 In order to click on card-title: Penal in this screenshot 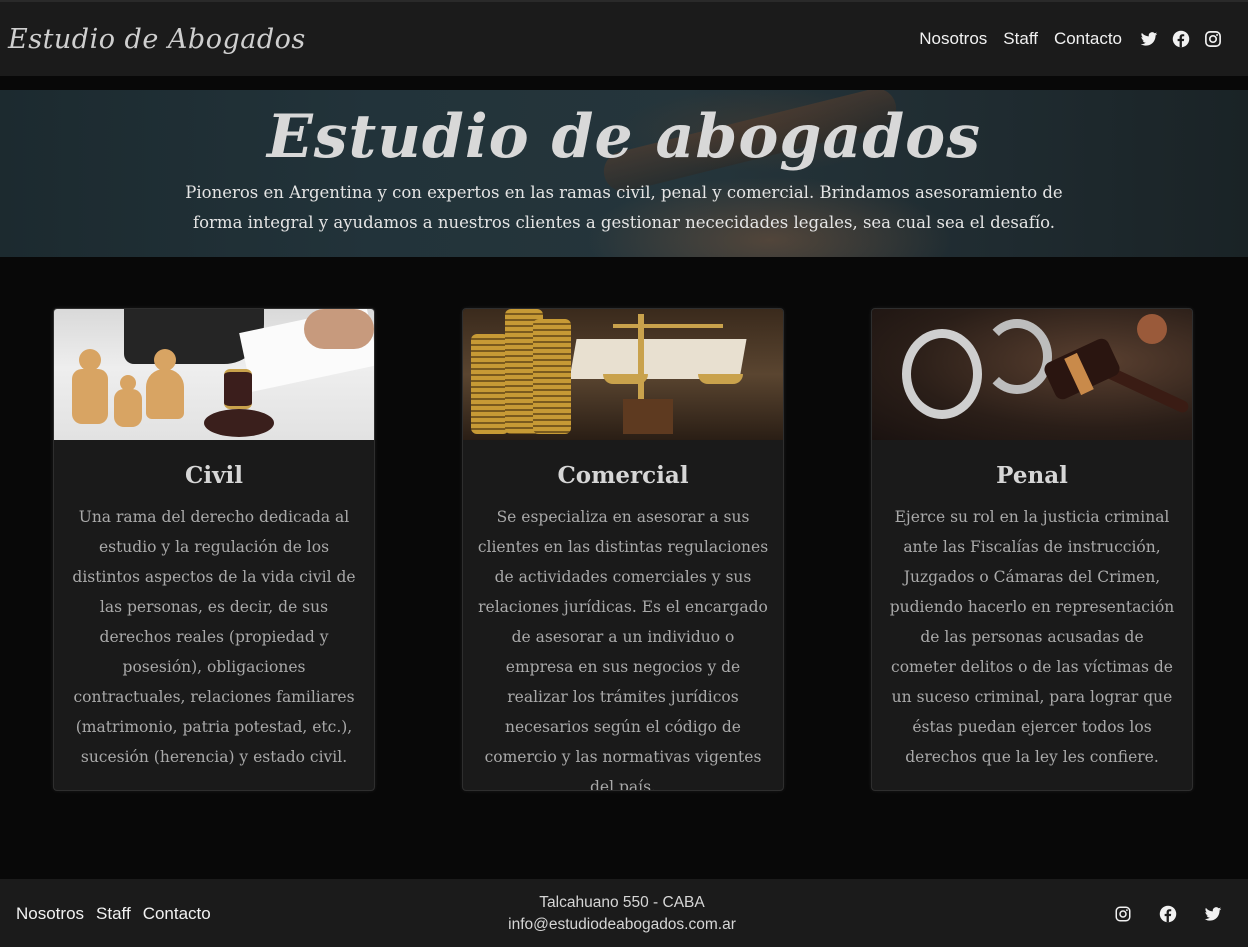, I will do `click(1032, 475)`.